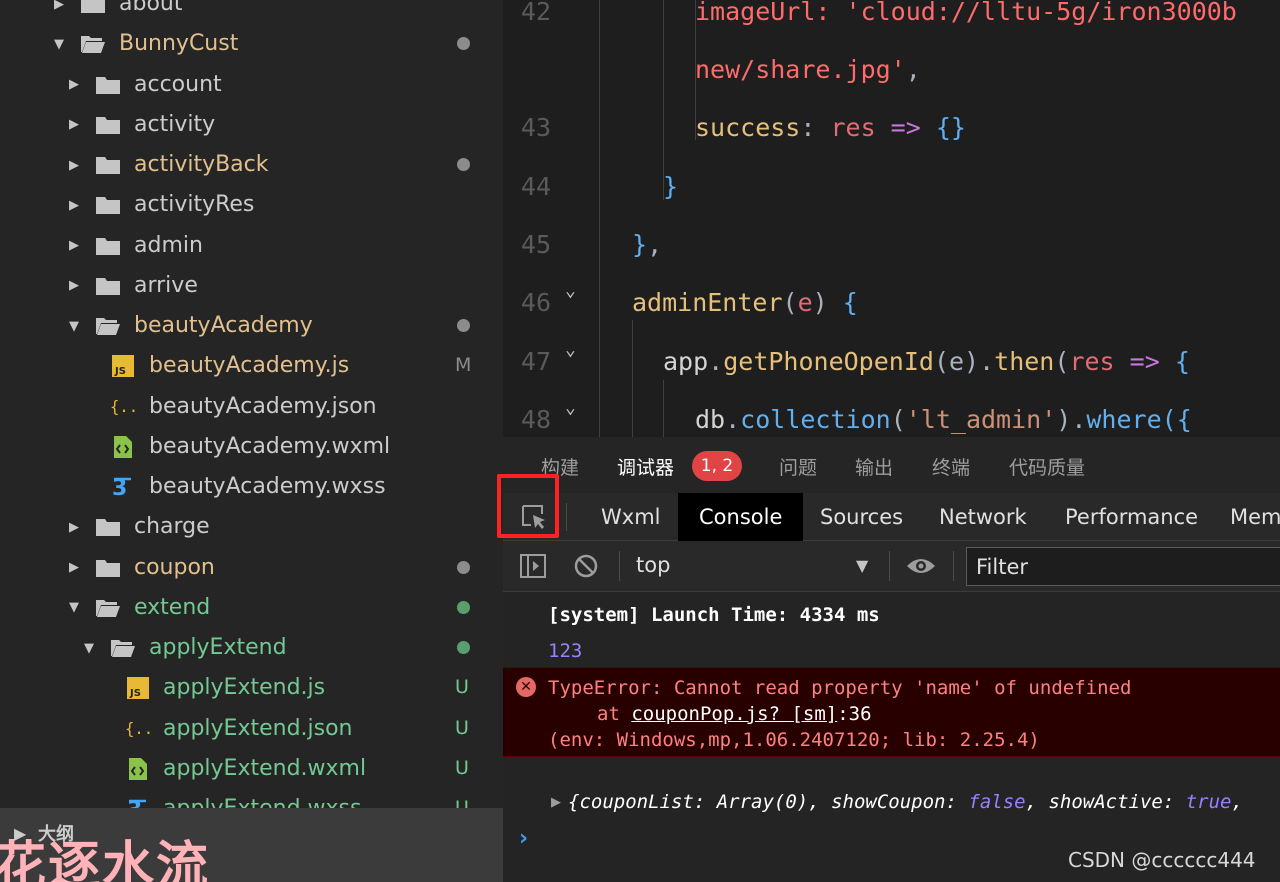 The width and height of the screenshot is (1280, 882). Describe the element at coordinates (267, 486) in the screenshot. I see `tree-item-label: beautyAcademy.wxss` at that location.